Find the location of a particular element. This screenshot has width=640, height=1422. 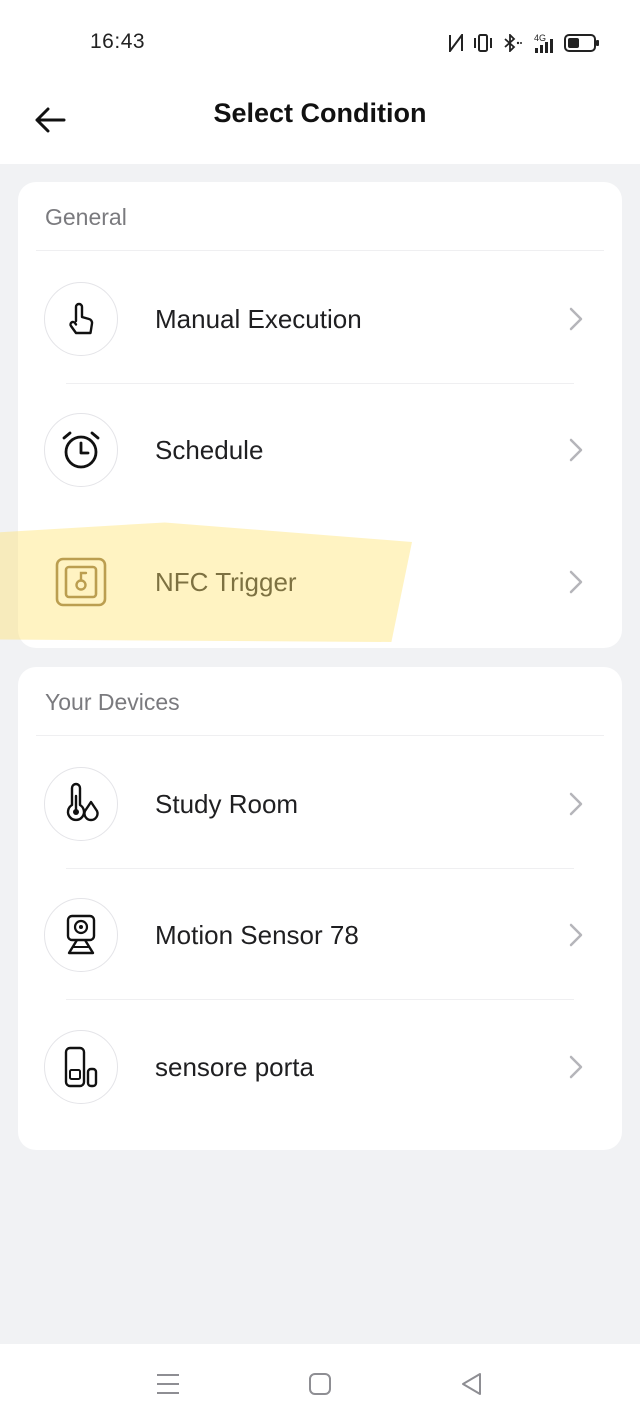

door-sensor-icon is located at coordinates (81, 1067).